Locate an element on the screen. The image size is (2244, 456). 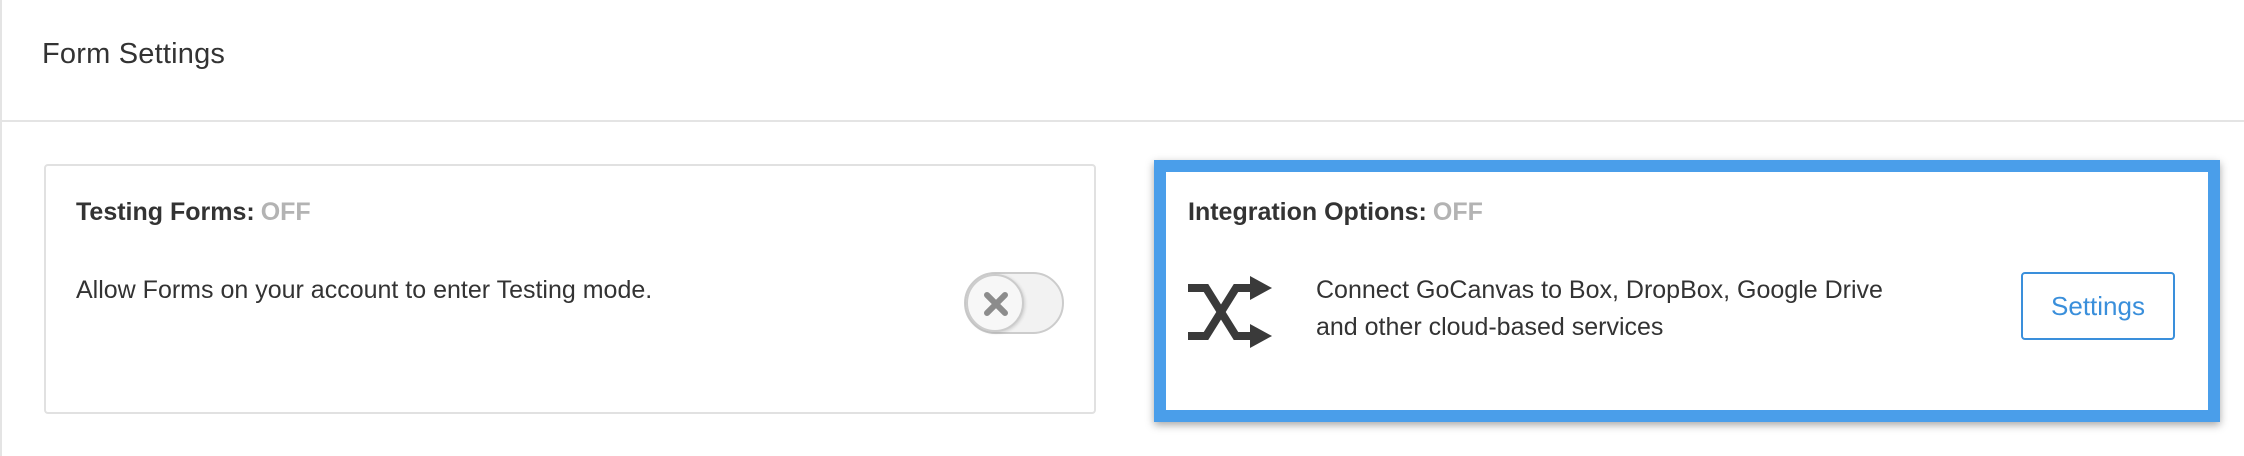
toggle-knob is located at coordinates (995, 303).